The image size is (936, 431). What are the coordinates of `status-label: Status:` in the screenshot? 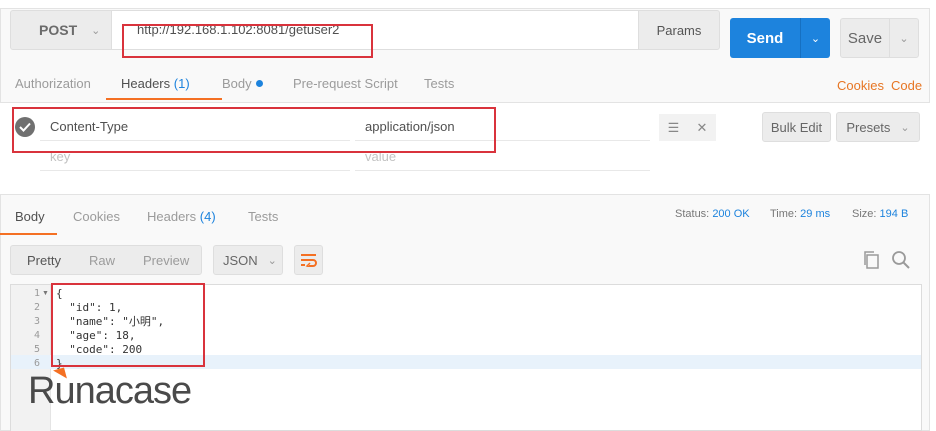 It's located at (692, 214).